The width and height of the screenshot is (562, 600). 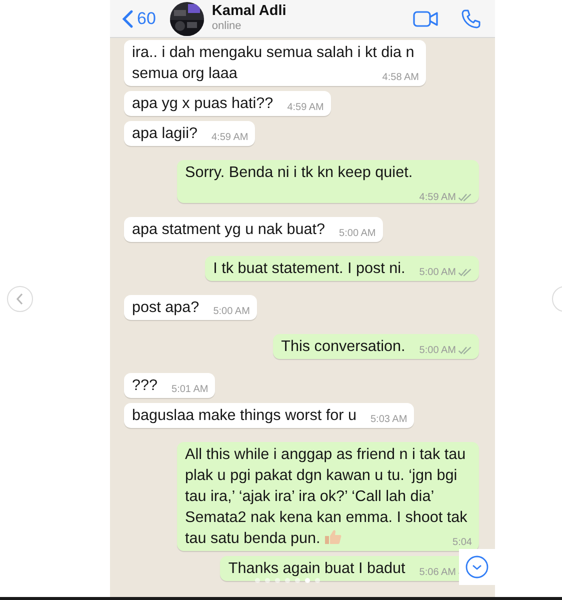 What do you see at coordinates (328, 496) in the screenshot?
I see `sent-message: All this while i anggap as friend n i tak tau plak u pgi pakat dgn kawan u tu. ‘jgn bgi tau ira,’ ‘ajak ira’ ira ok?’ ‘Call lah dia’ Semata2 nak kena kan emma. I shoot tak tau satu benda pun. 5:04` at bounding box center [328, 496].